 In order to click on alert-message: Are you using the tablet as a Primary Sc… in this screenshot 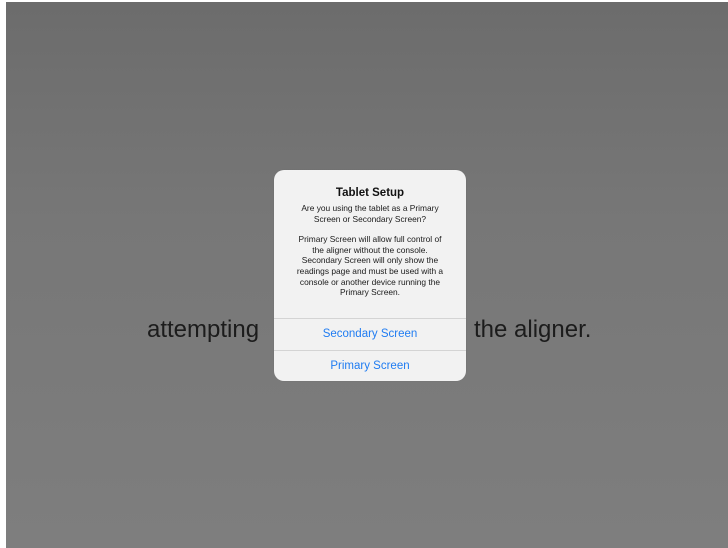, I will do `click(370, 250)`.